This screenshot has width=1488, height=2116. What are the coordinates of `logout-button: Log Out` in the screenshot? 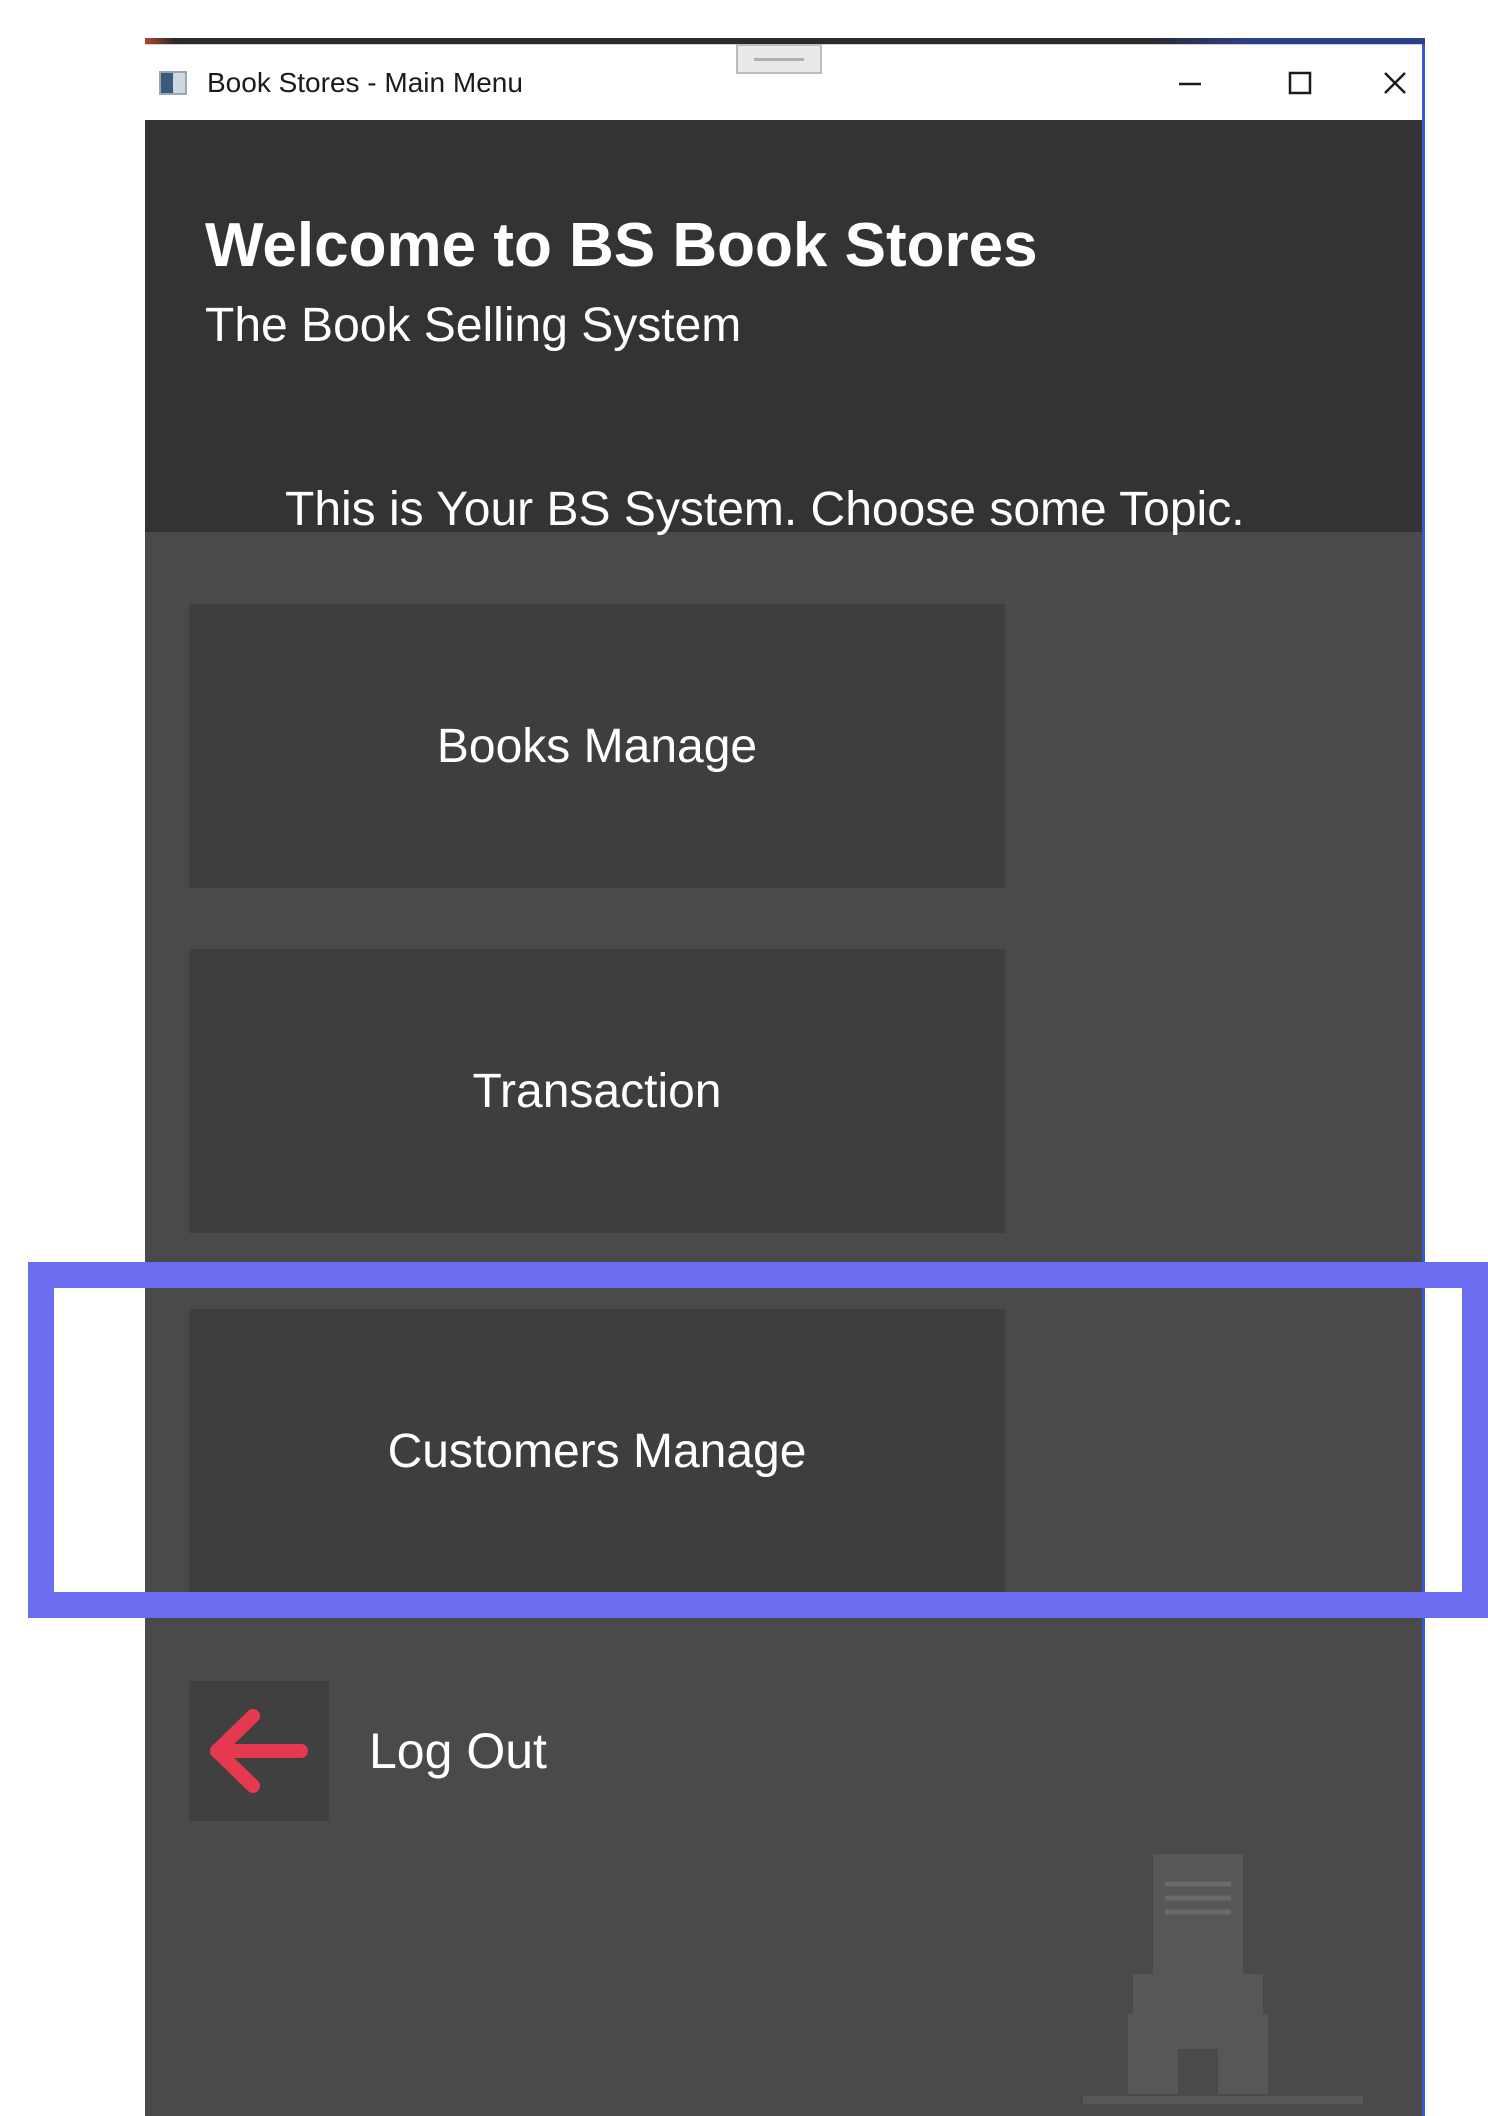 It's located at (489, 1751).